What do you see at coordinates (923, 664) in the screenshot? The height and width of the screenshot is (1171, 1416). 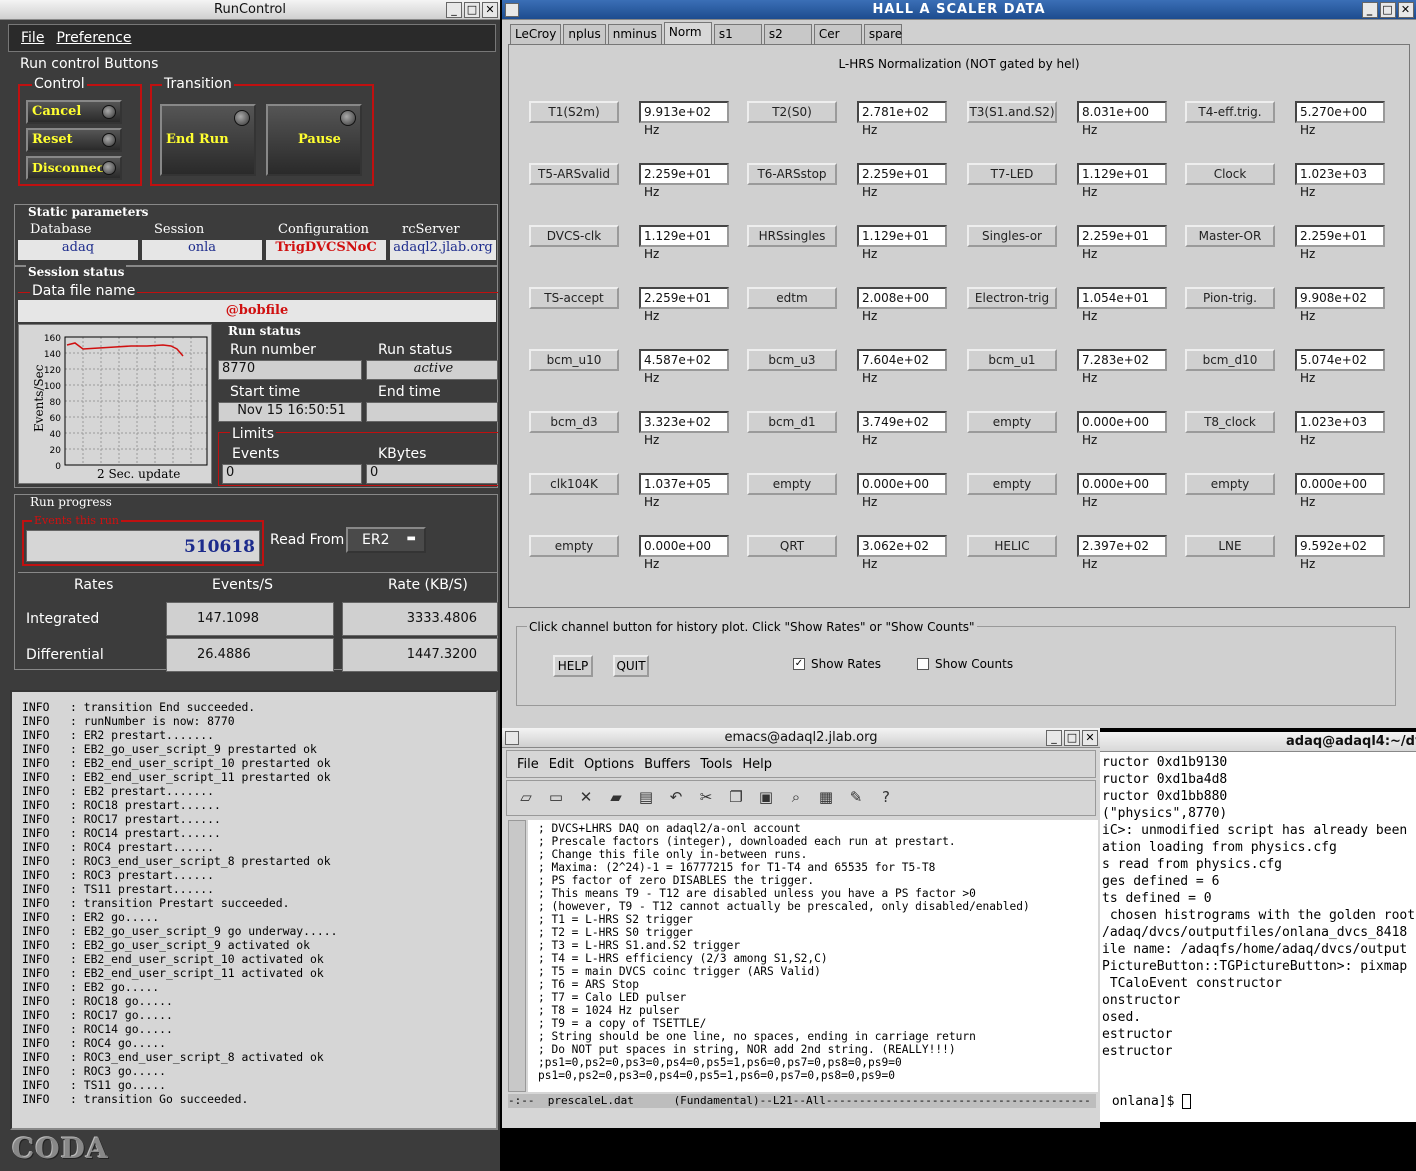 I see `show-counts-checkbox` at bounding box center [923, 664].